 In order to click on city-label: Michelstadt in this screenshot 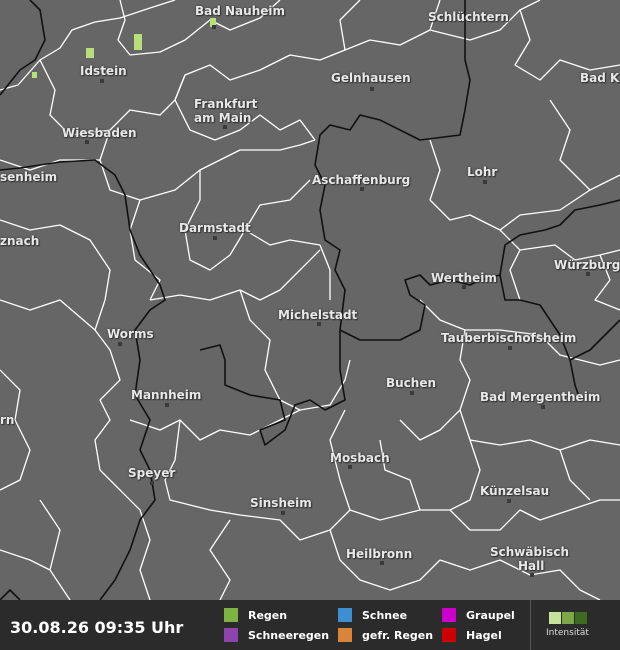, I will do `click(318, 315)`.